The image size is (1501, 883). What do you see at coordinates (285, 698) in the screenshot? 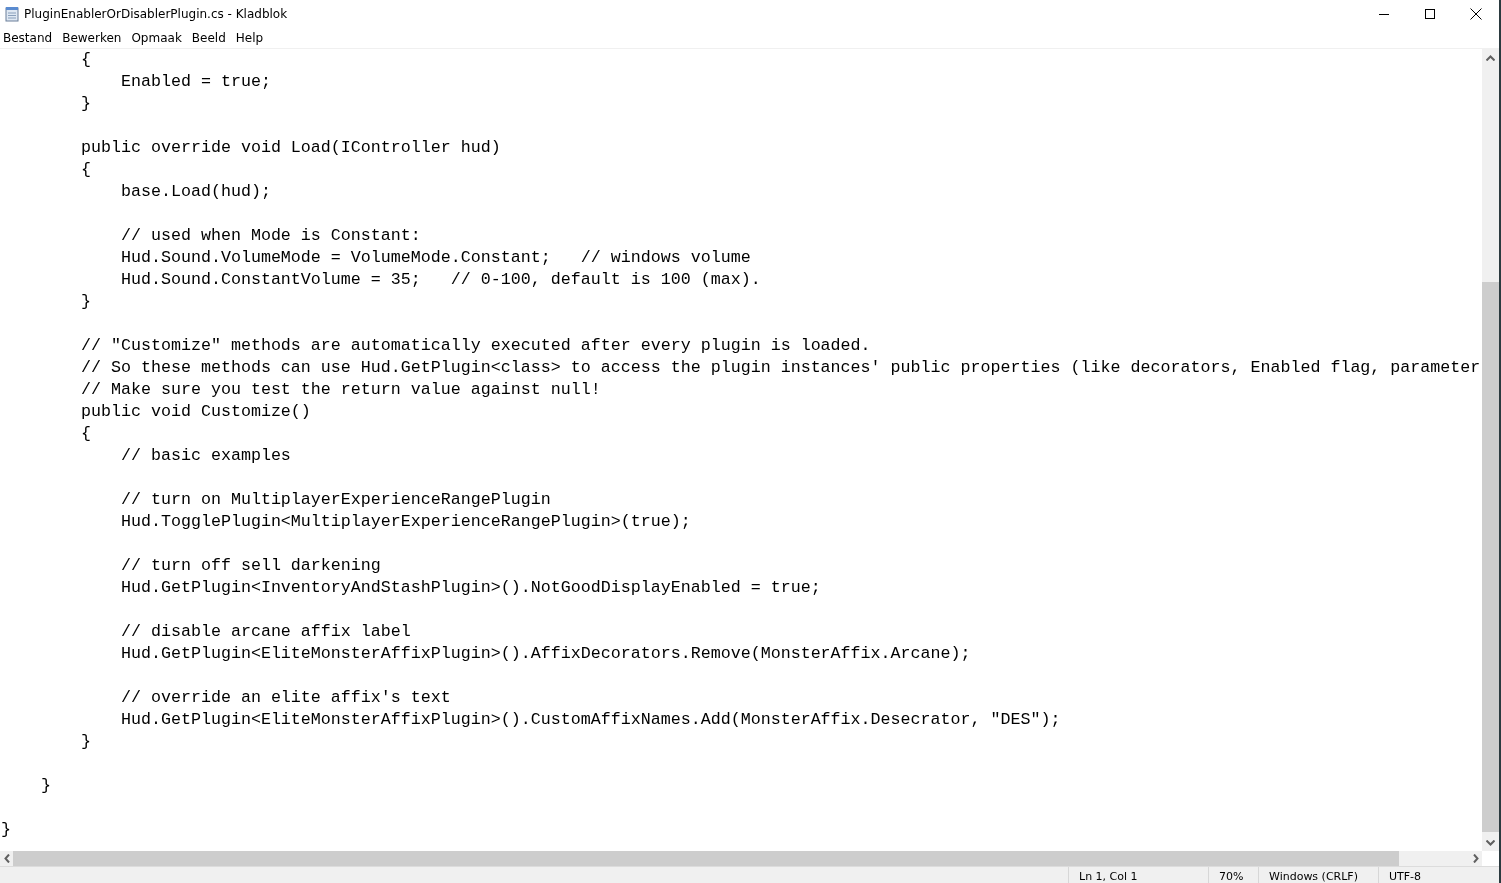
I see `code-line: // override an elite affix's text` at bounding box center [285, 698].